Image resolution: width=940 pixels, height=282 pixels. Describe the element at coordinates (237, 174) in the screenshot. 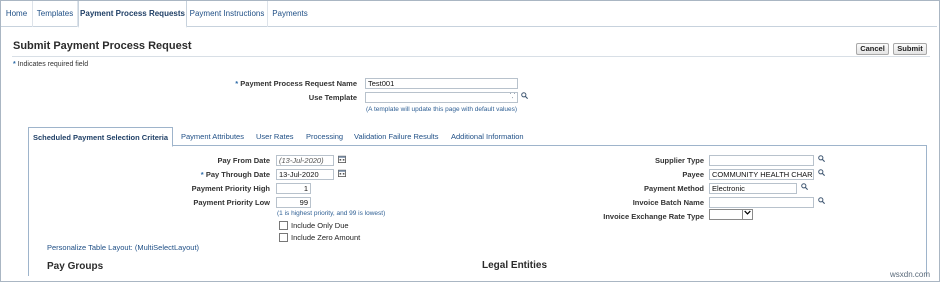

I see `pay-through-date-label-text: Pay Through Date` at that location.